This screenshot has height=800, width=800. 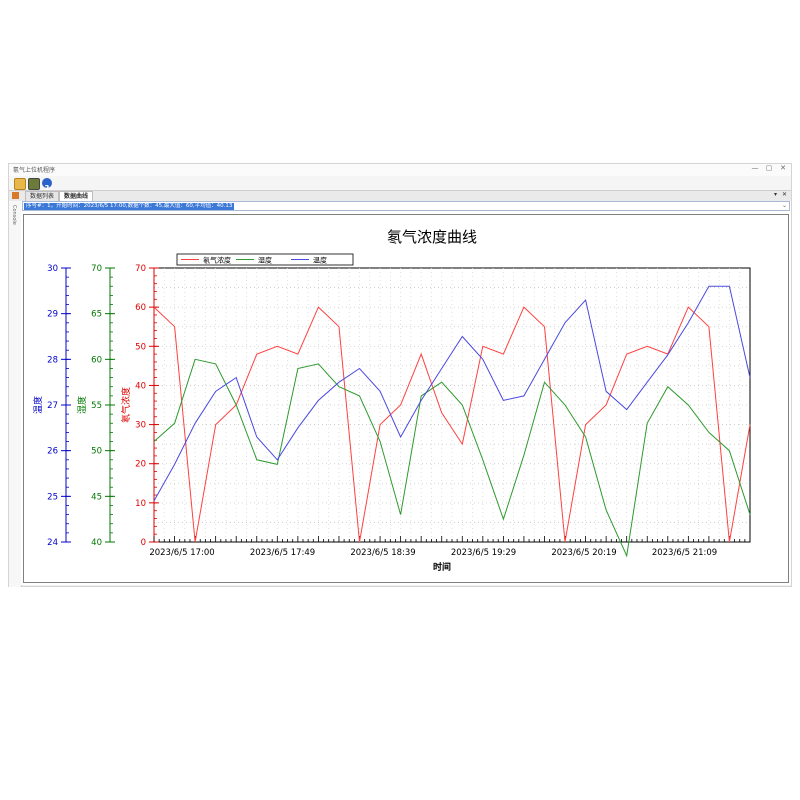 I want to click on y-tick-label-0: 26, so click(x=52, y=452).